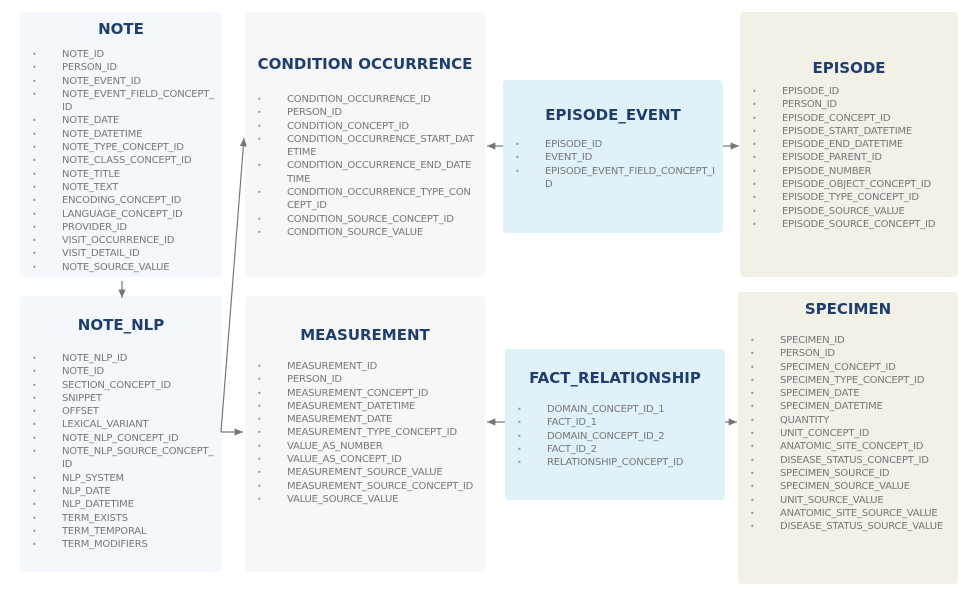 The width and height of the screenshot is (968, 597). Describe the element at coordinates (233, 285) in the screenshot. I see `arrow-to-condition` at that location.